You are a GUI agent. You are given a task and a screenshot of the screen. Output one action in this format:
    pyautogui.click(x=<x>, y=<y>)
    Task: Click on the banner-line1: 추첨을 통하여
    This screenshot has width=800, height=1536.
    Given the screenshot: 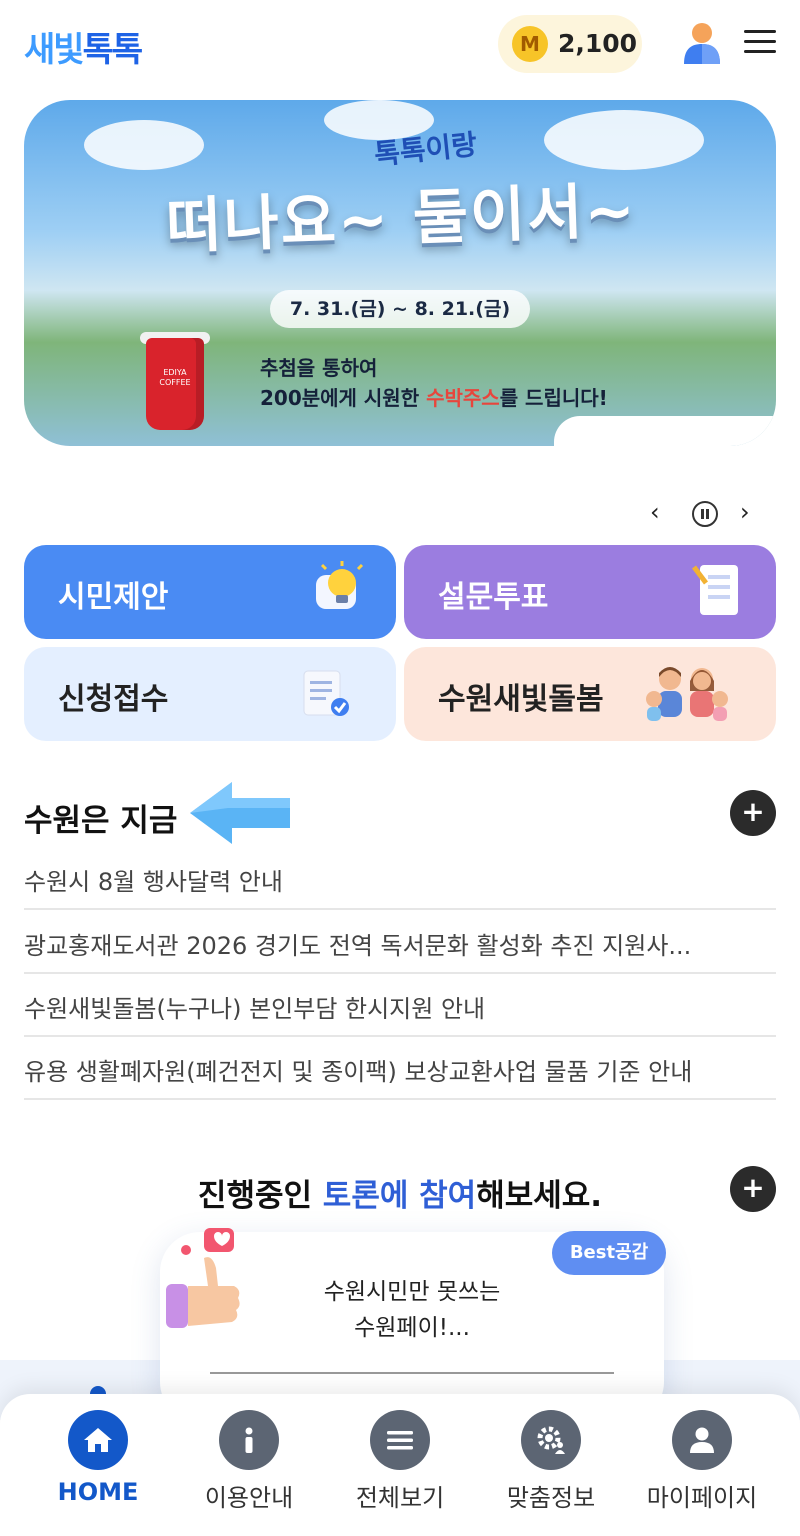 What is the action you would take?
    pyautogui.click(x=319, y=368)
    